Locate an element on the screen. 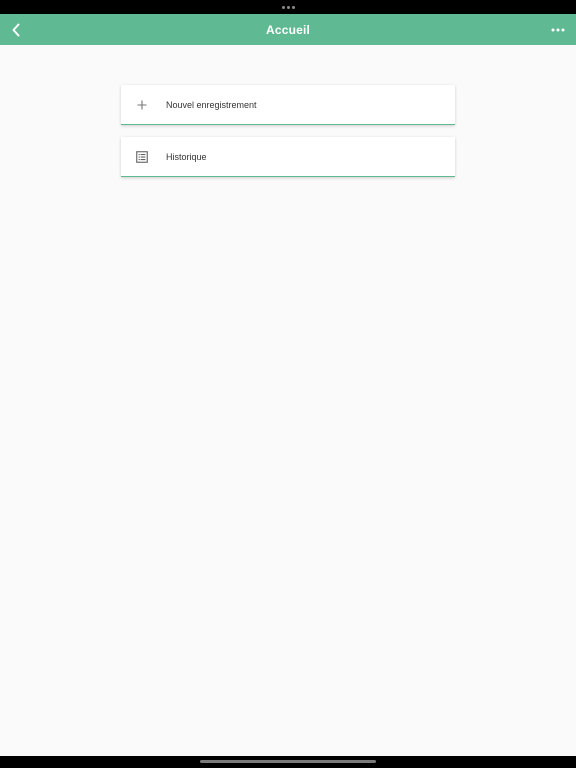 The width and height of the screenshot is (576, 768). more-options-button is located at coordinates (558, 29).